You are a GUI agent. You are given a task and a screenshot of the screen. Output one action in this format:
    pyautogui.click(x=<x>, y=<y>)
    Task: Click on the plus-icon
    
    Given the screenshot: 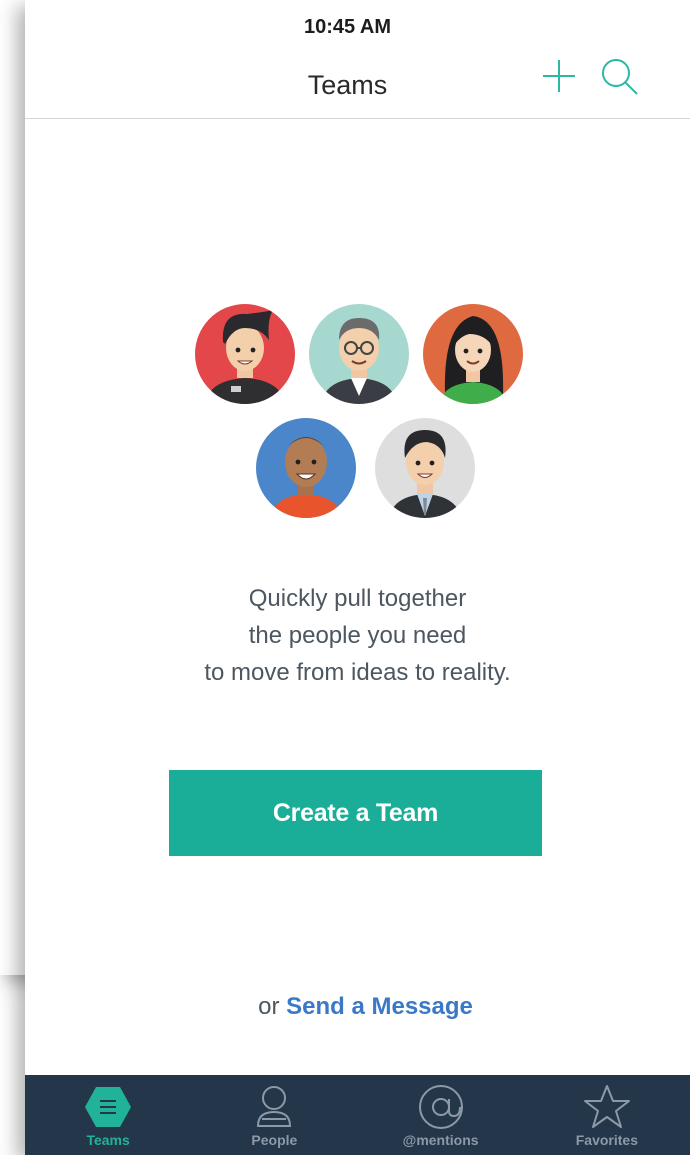 What is the action you would take?
    pyautogui.click(x=559, y=76)
    